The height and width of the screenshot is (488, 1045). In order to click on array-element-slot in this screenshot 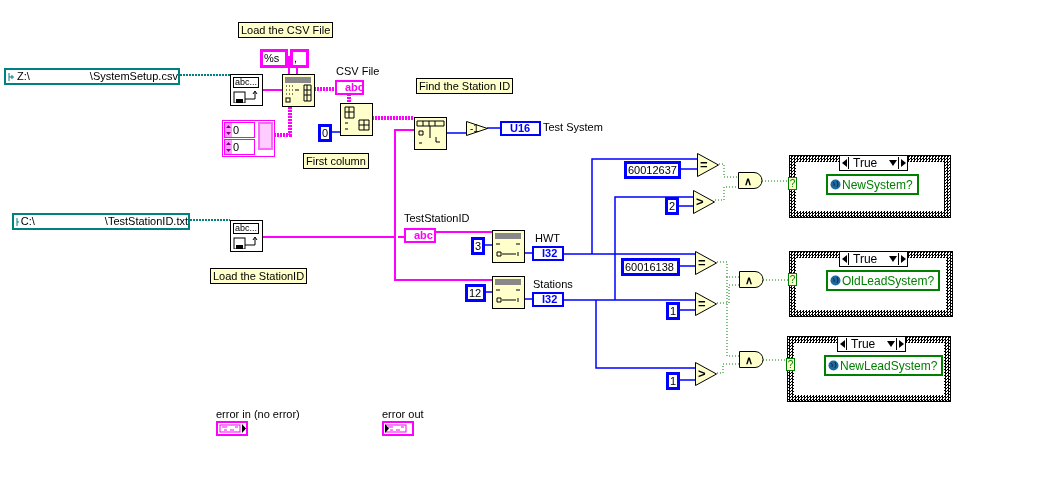, I will do `click(265, 136)`.